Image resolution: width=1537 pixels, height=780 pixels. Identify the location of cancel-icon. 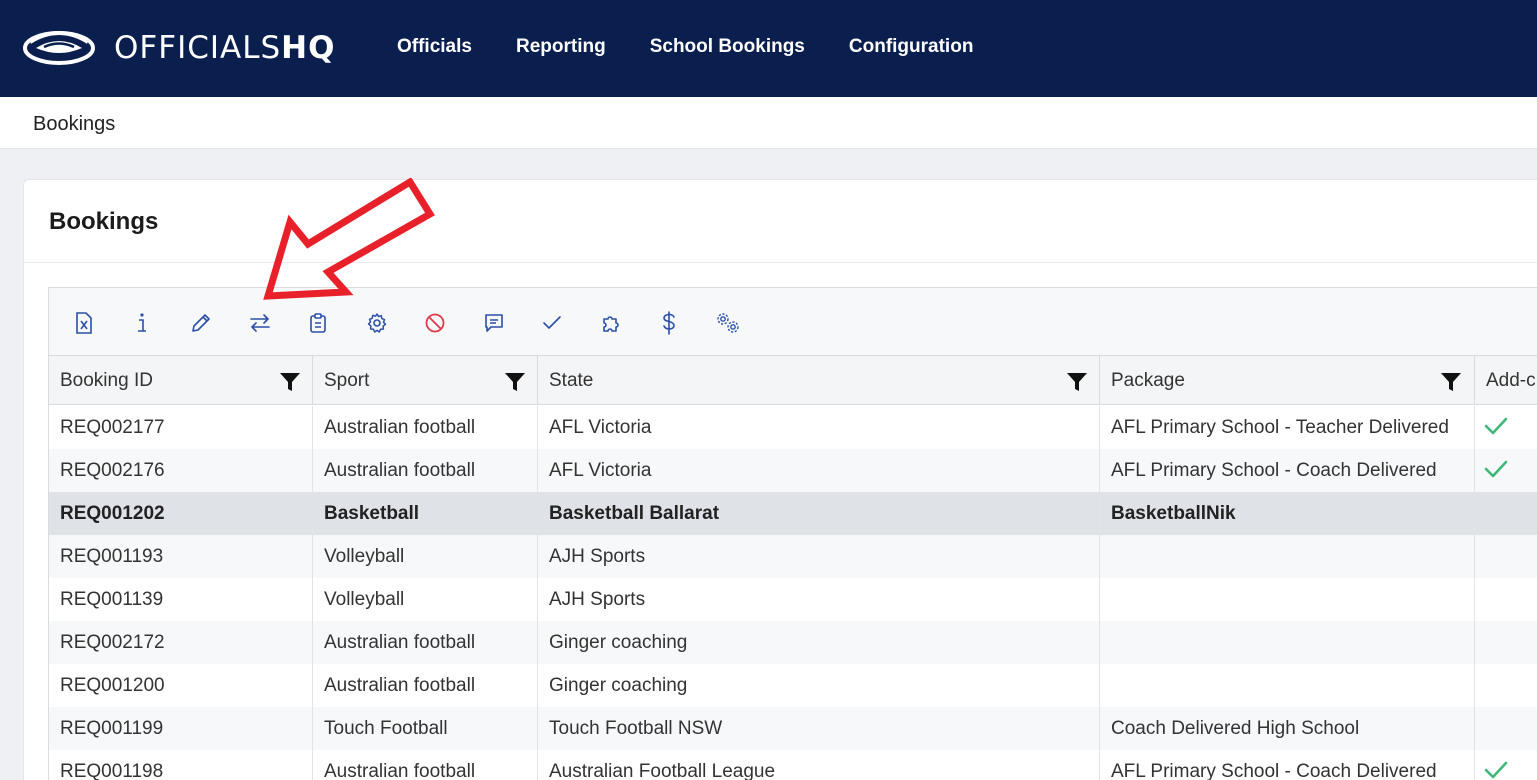
(435, 323).